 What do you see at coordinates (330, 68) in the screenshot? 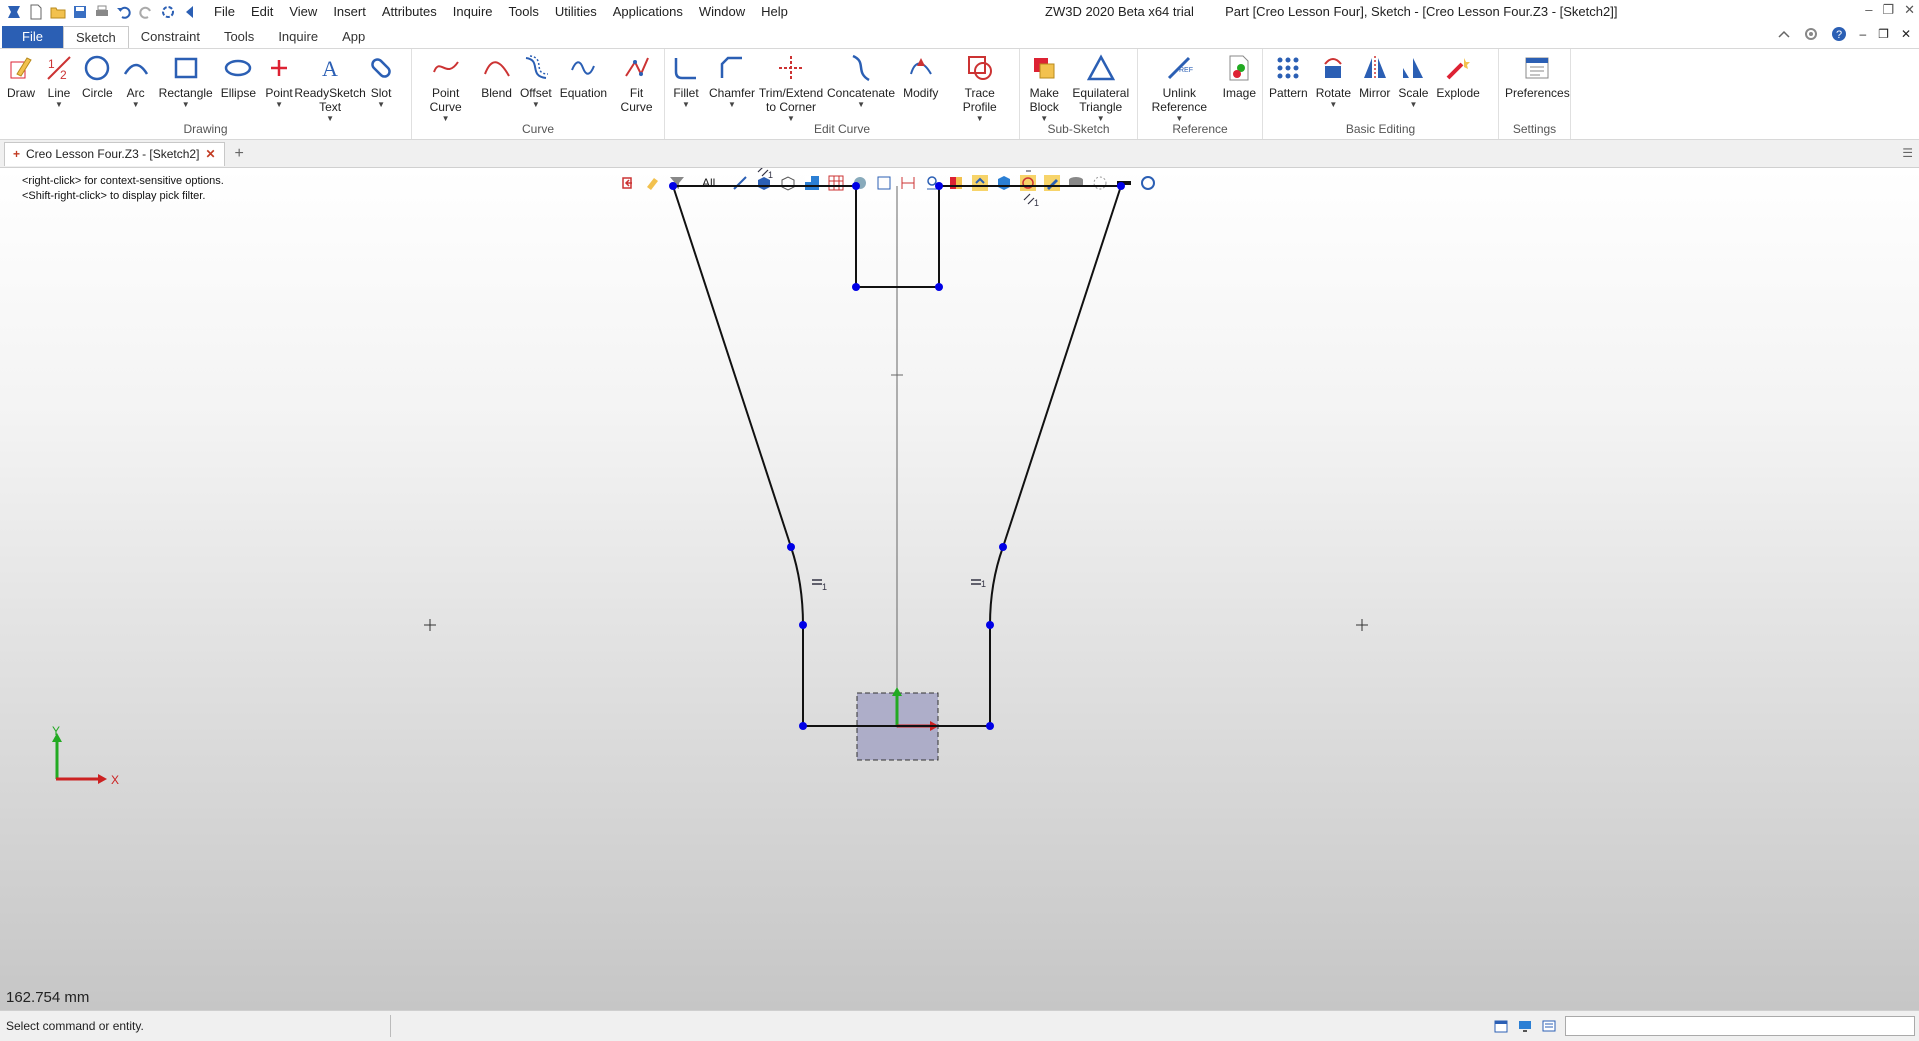
I see `text-icon: A` at bounding box center [330, 68].